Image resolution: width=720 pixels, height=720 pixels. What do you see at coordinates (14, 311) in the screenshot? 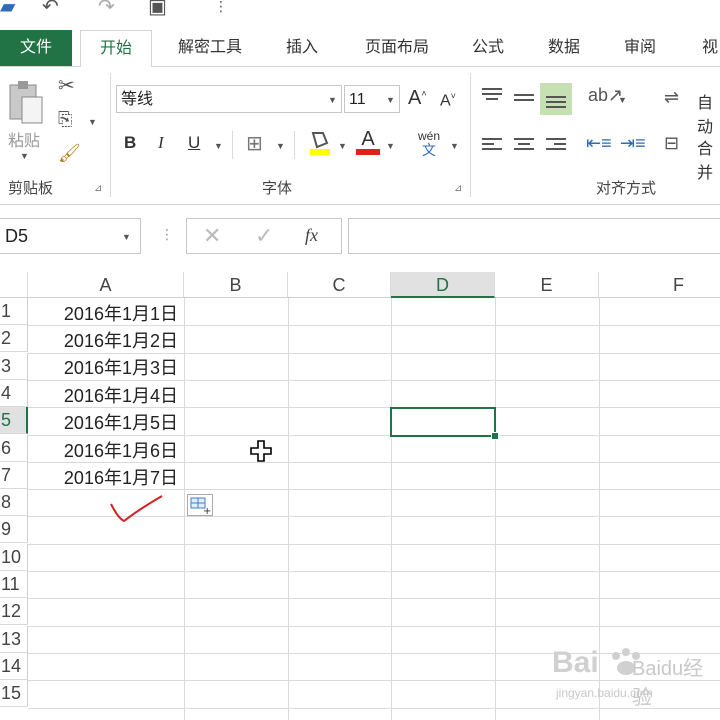
I see `row-header-1: 1` at bounding box center [14, 311].